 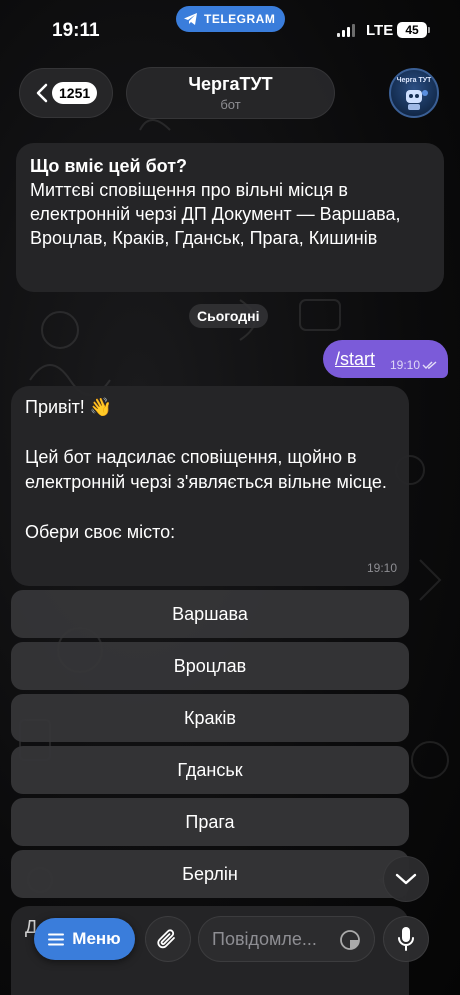 What do you see at coordinates (210, 770) in the screenshot?
I see `city-button-gdansk: Гданськ` at bounding box center [210, 770].